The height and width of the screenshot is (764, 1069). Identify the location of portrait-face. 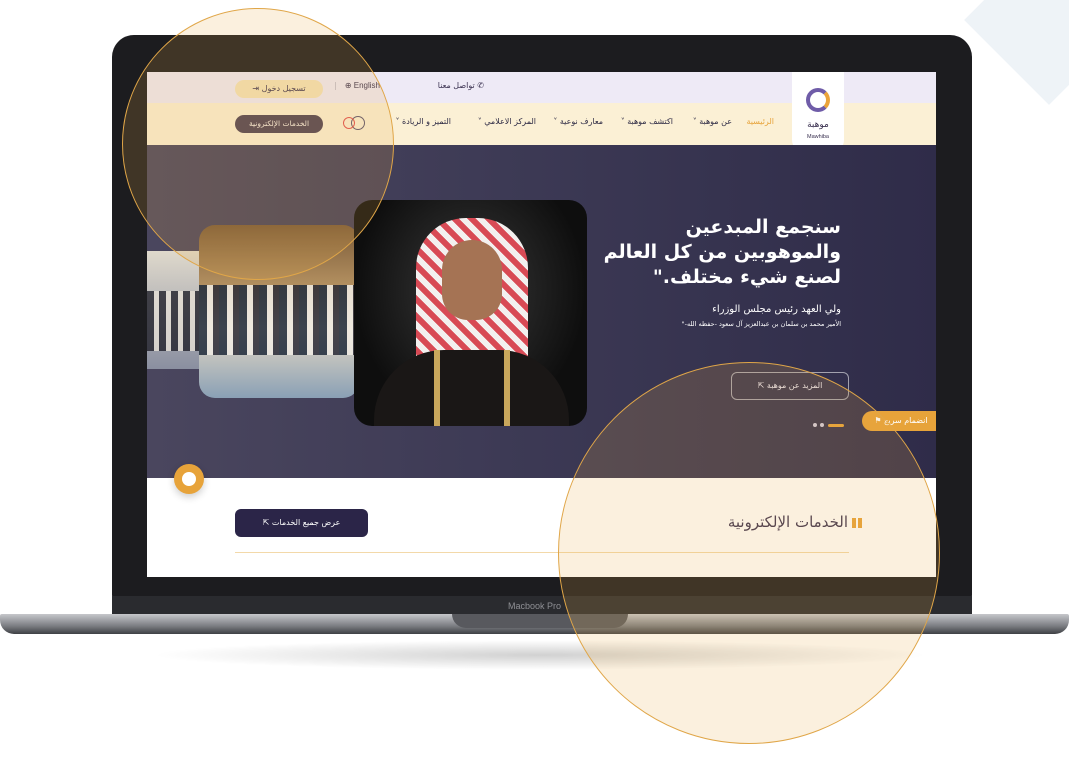
(472, 280).